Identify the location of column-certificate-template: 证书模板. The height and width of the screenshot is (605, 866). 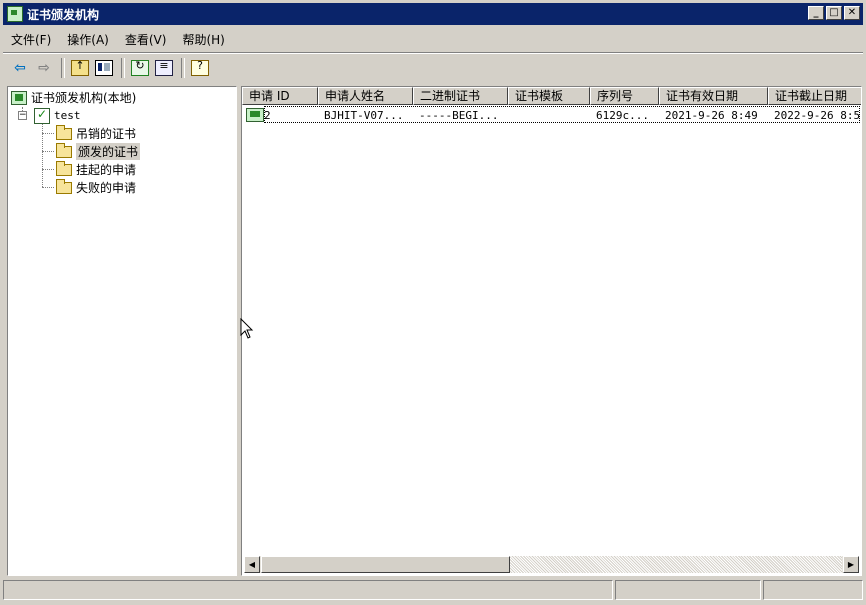
(549, 96).